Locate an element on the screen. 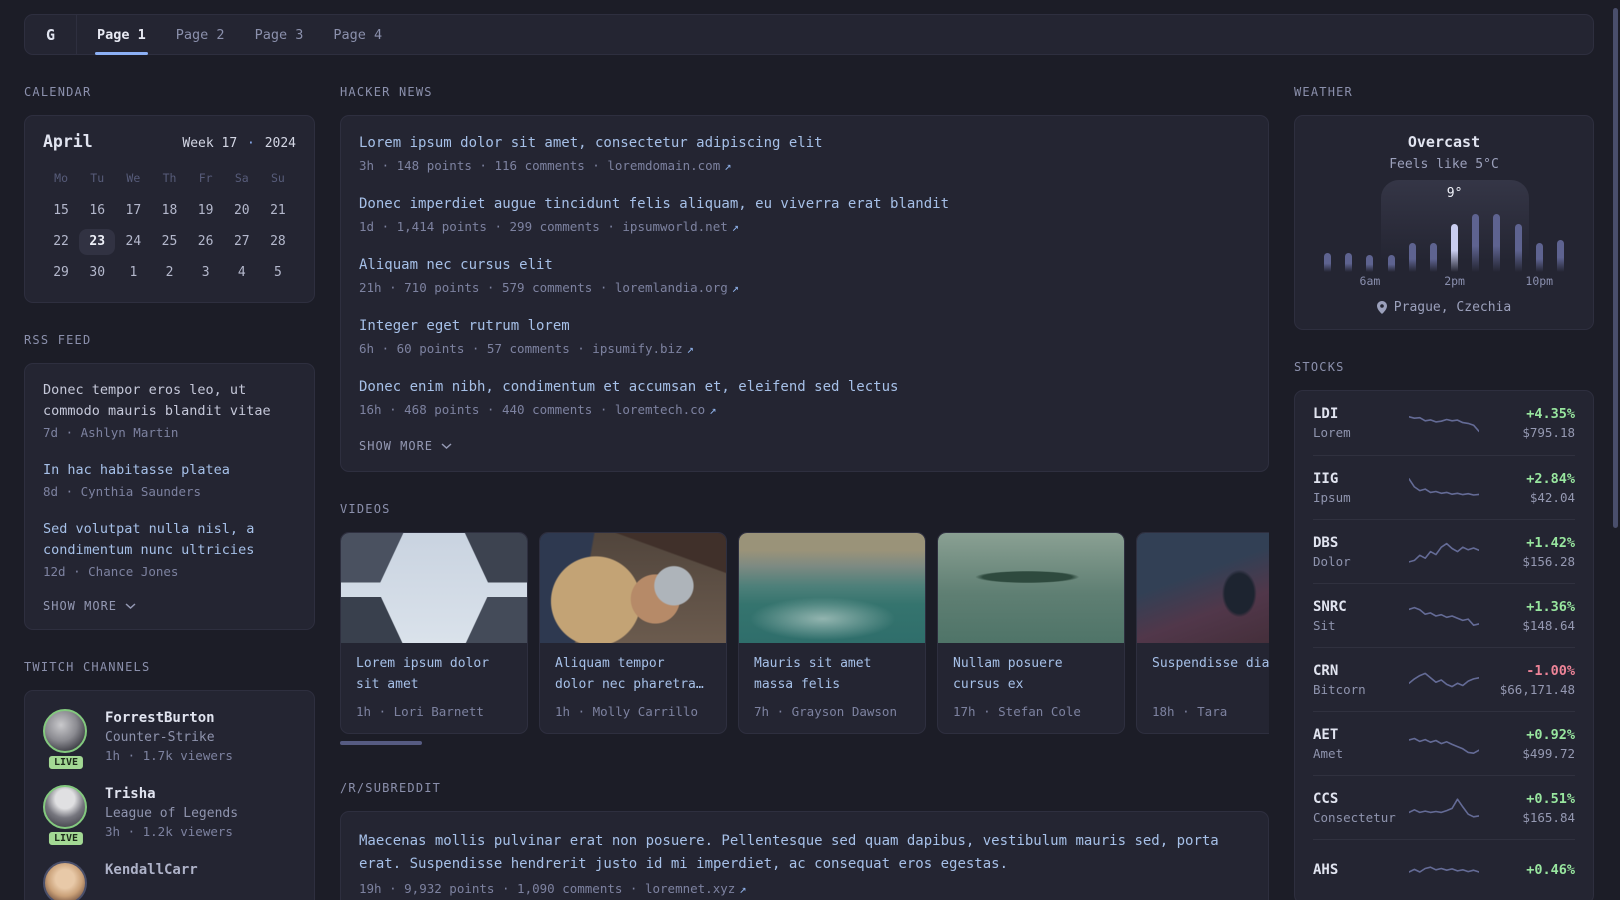 This screenshot has height=900, width=1620. hackernews-item-title: Integer eget rutrum lorem is located at coordinates (804, 326).